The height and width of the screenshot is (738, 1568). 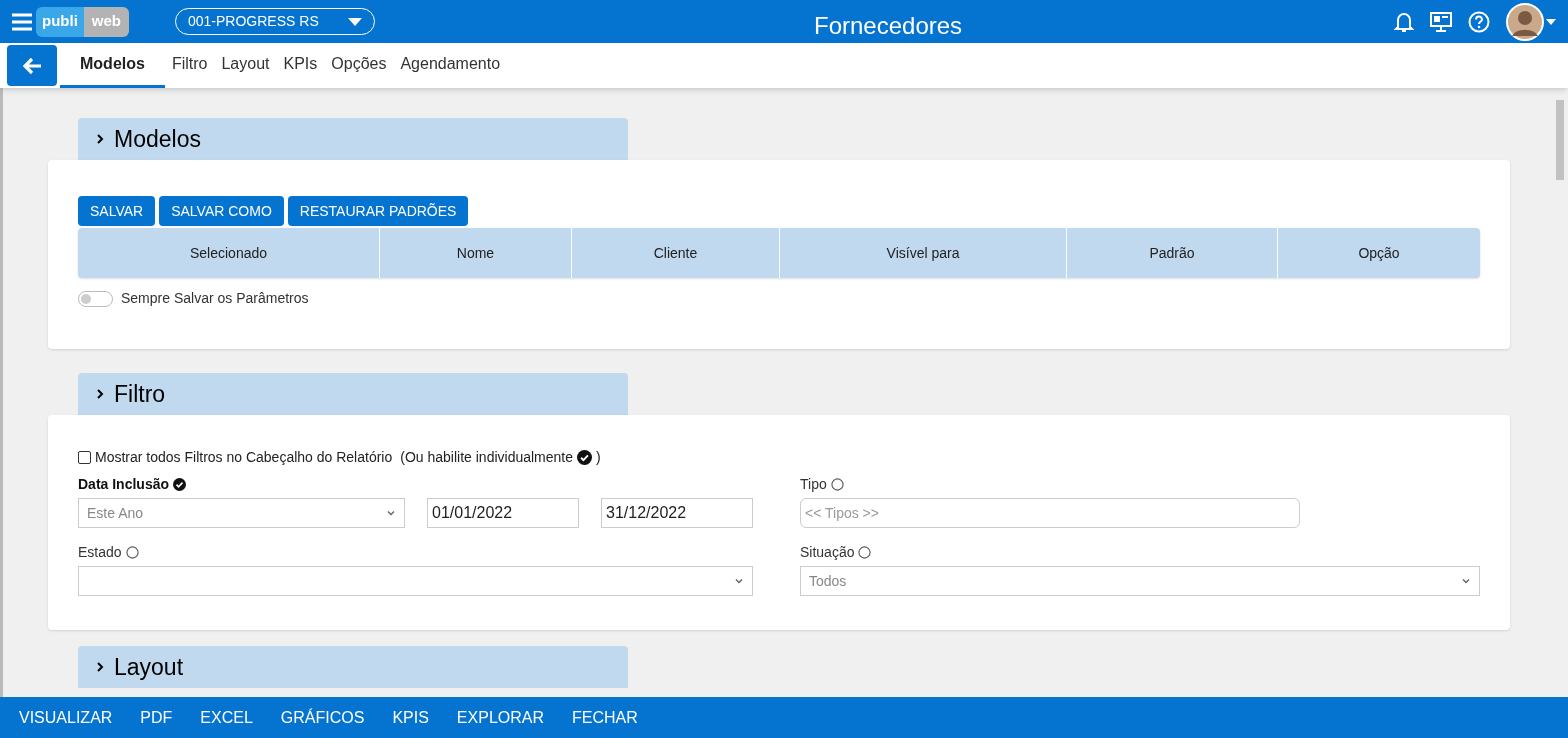 What do you see at coordinates (827, 552) in the screenshot?
I see `field-label: Situação` at bounding box center [827, 552].